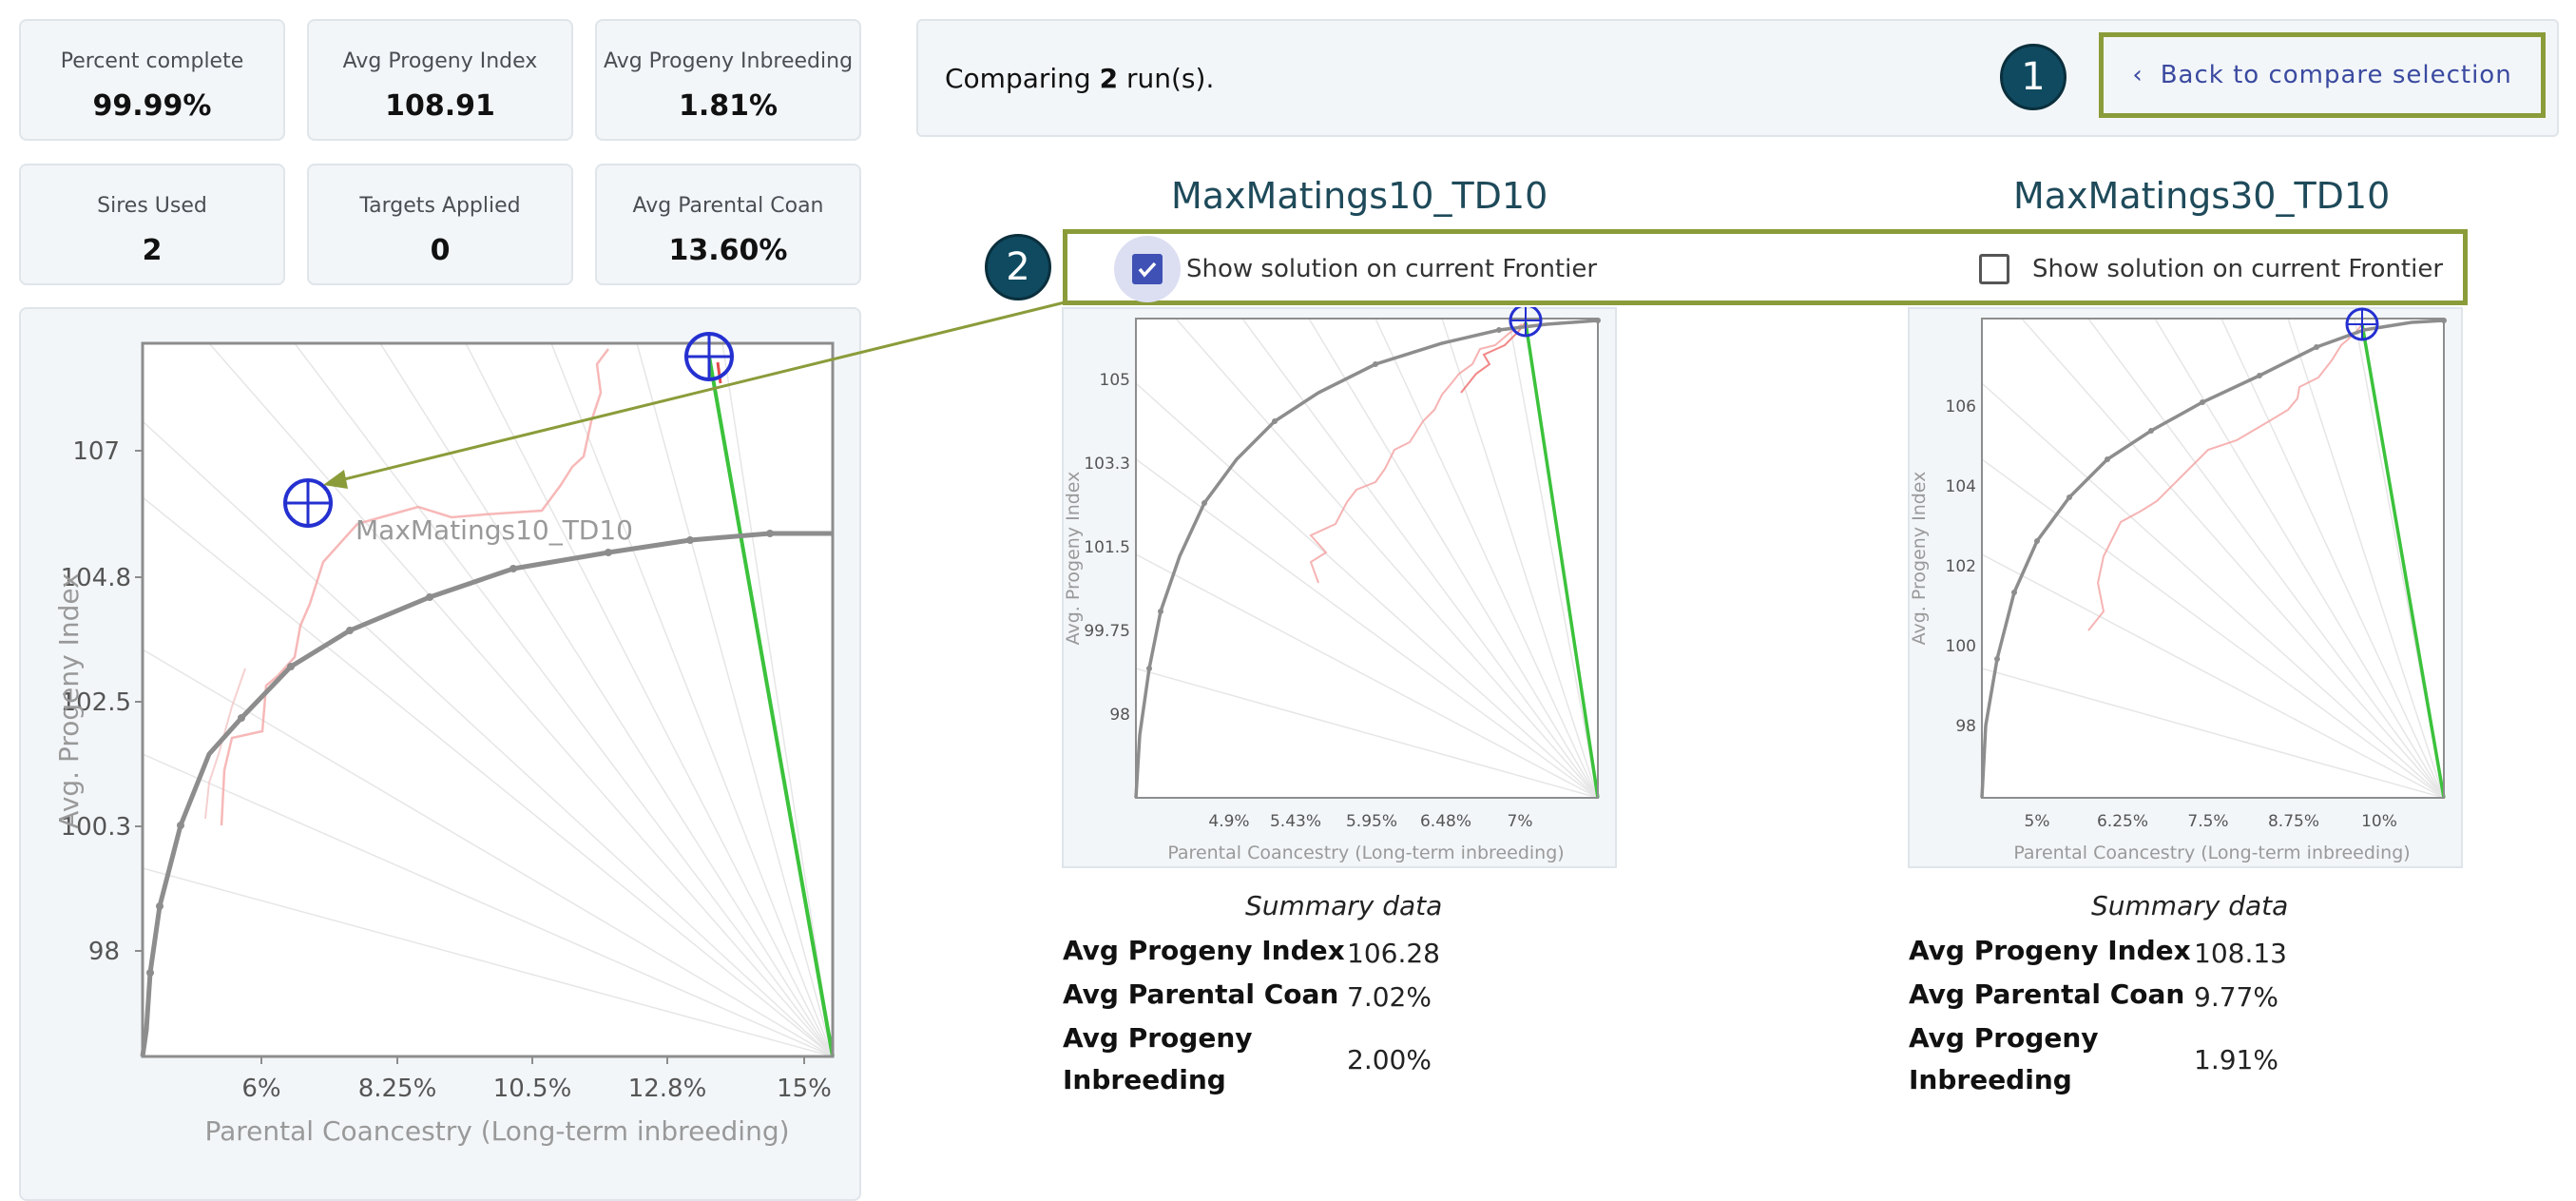  What do you see at coordinates (1961, 646) in the screenshot?
I see `y-tick-label: 100` at bounding box center [1961, 646].